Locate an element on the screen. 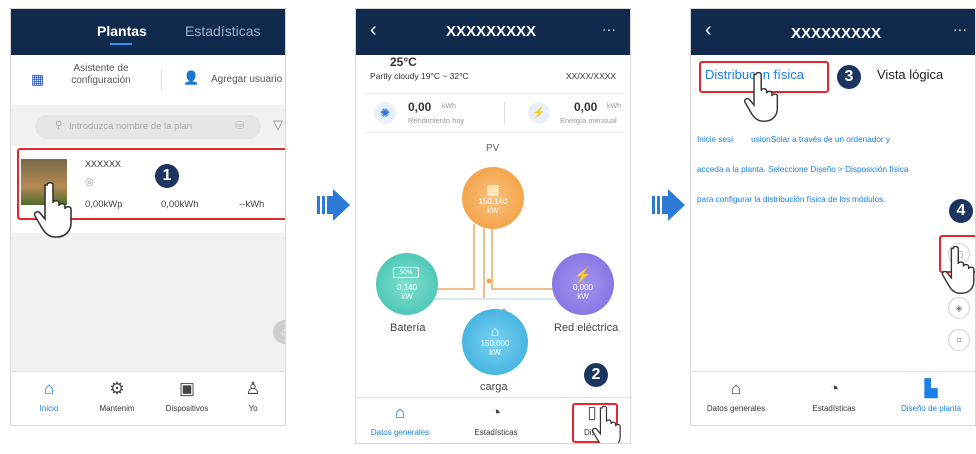 This screenshot has height=454, width=976. step-badge-1: 1 is located at coordinates (167, 176).